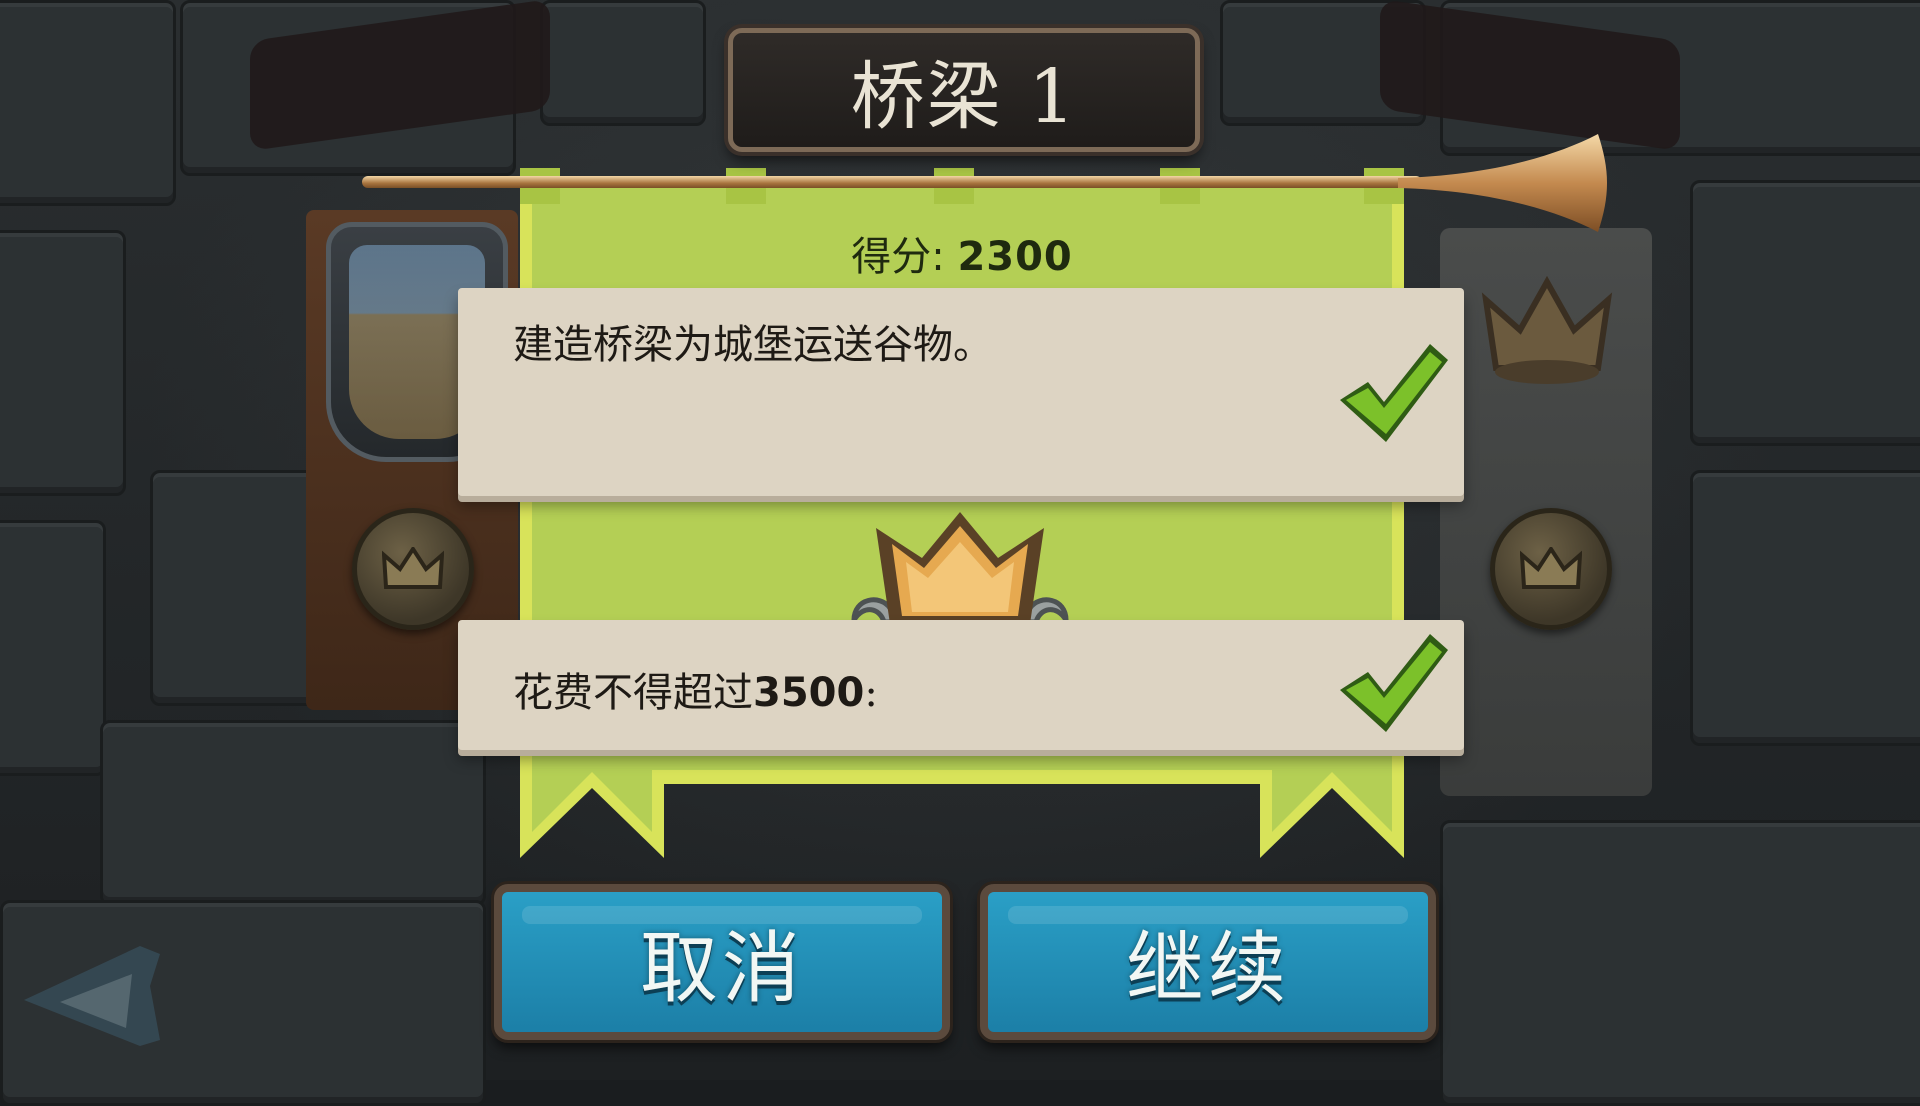 This screenshot has width=1920, height=1106. I want to click on continue-button: 继续, so click(1208, 962).